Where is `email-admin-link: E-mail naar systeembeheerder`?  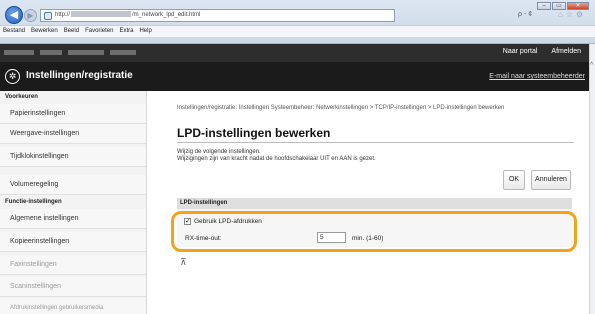 email-admin-link: E-mail naar systeembeheerder is located at coordinates (537, 76).